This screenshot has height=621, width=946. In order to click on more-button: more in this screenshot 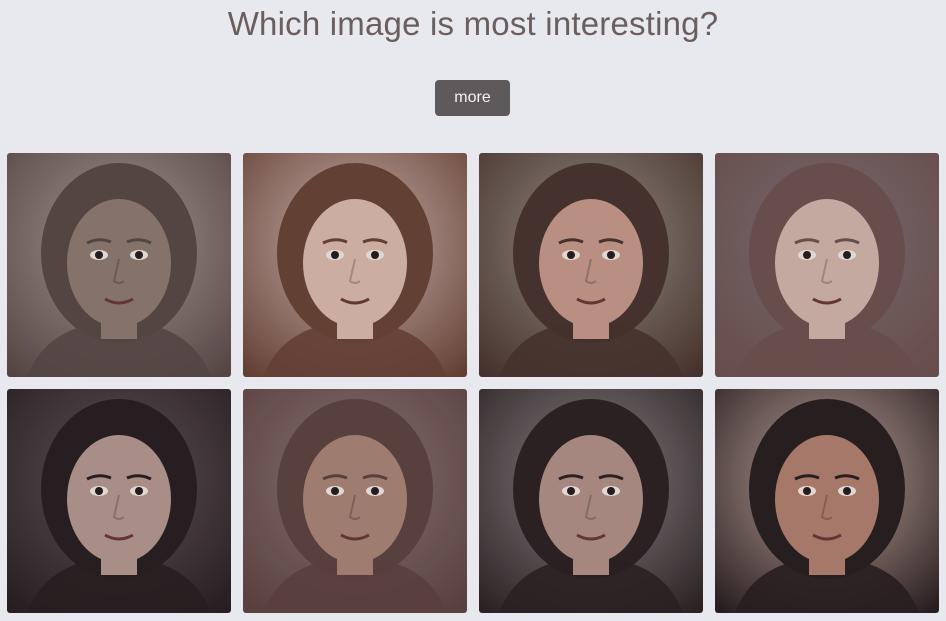, I will do `click(472, 98)`.